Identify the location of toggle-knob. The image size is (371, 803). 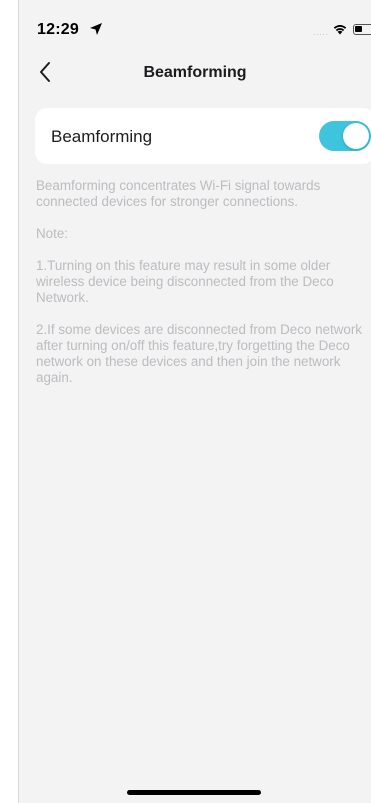
(356, 136).